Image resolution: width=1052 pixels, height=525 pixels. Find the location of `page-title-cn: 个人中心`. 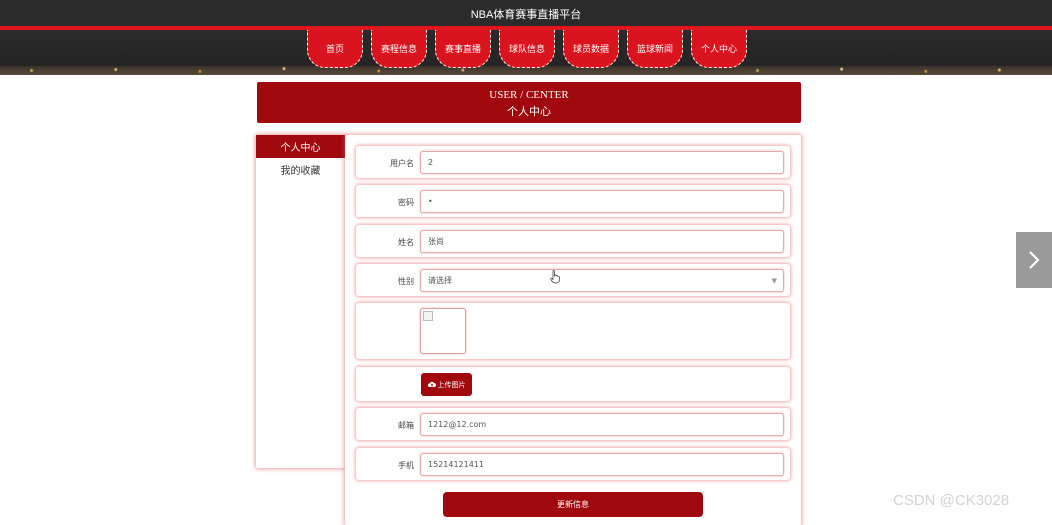

page-title-cn: 个人中心 is located at coordinates (529, 111).